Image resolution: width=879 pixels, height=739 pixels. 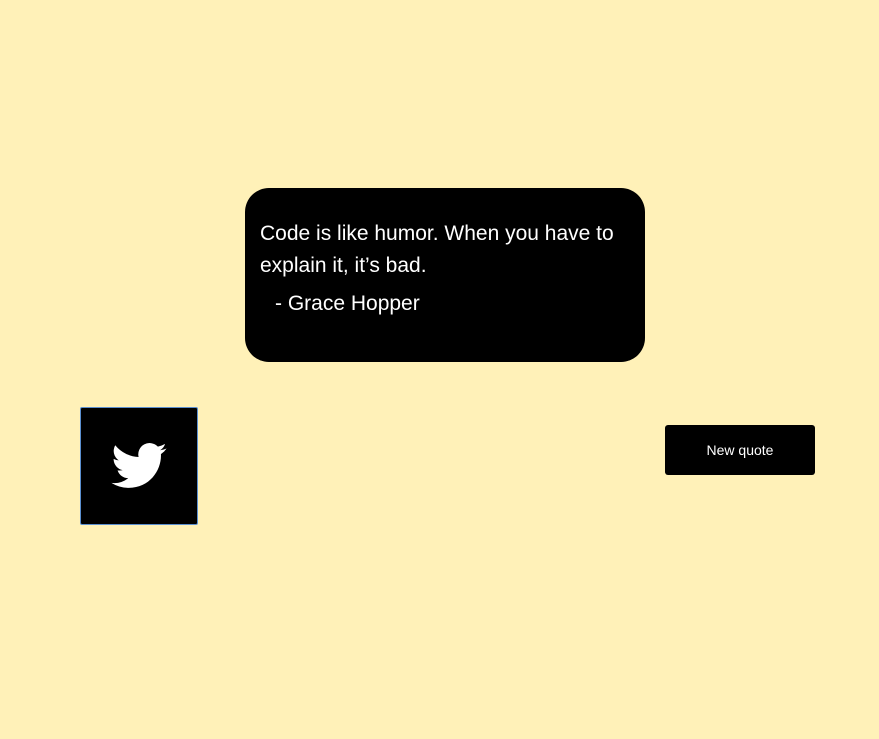 I want to click on quote-author: - Grace Hopper, so click(x=347, y=303).